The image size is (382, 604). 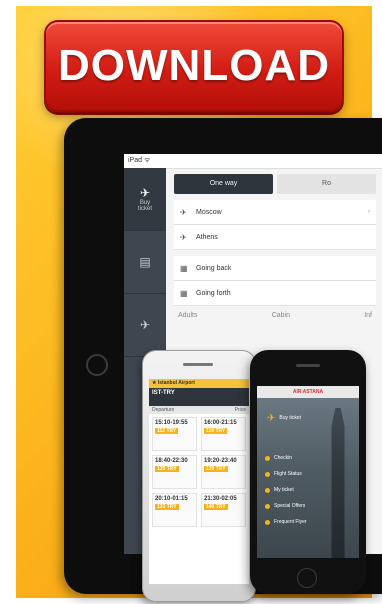 What do you see at coordinates (144, 206) in the screenshot?
I see `sidebar-item-label: Buy ticket` at bounding box center [144, 206].